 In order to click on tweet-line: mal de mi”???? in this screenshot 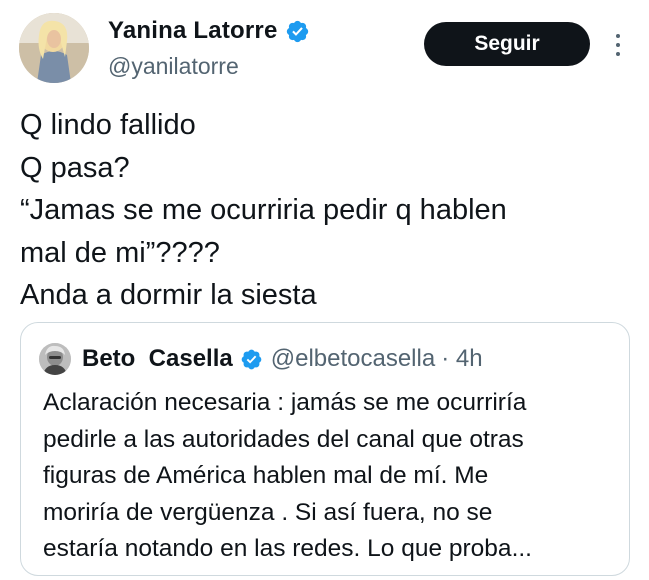, I will do `click(120, 252)`.